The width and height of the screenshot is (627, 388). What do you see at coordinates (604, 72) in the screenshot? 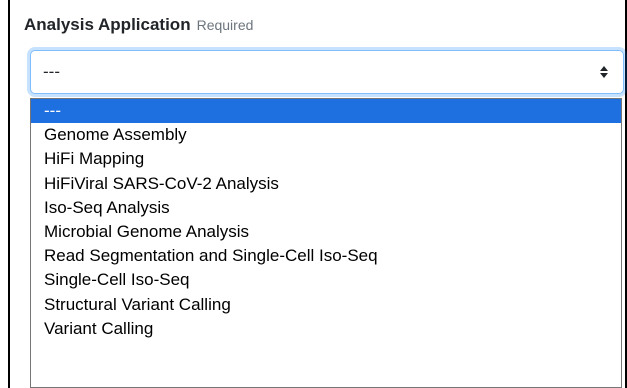
I see `sort-arrows-icon` at bounding box center [604, 72].